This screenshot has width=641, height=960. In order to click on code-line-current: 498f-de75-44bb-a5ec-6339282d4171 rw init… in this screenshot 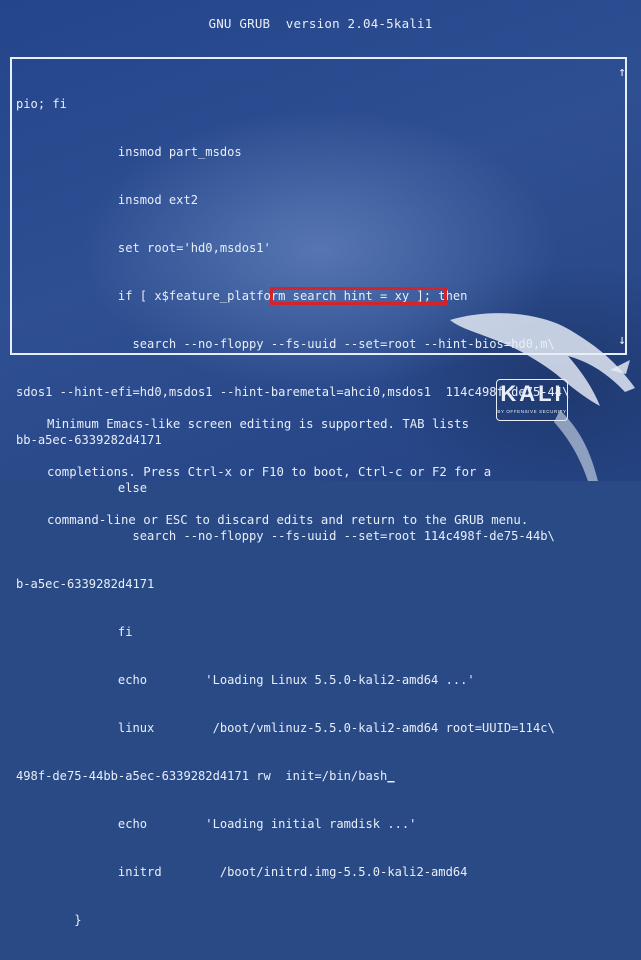, I will do `click(318, 776)`.